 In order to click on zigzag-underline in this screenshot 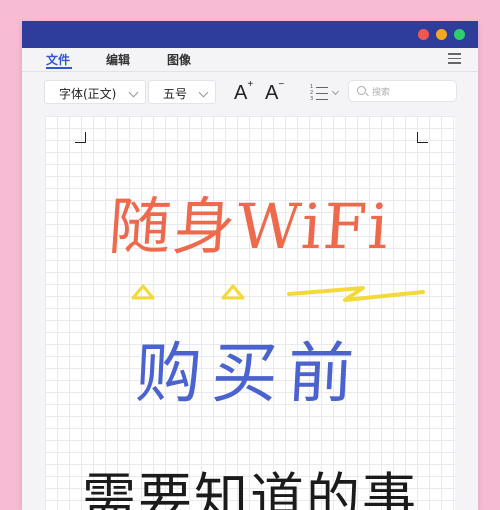, I will do `click(356, 294)`.